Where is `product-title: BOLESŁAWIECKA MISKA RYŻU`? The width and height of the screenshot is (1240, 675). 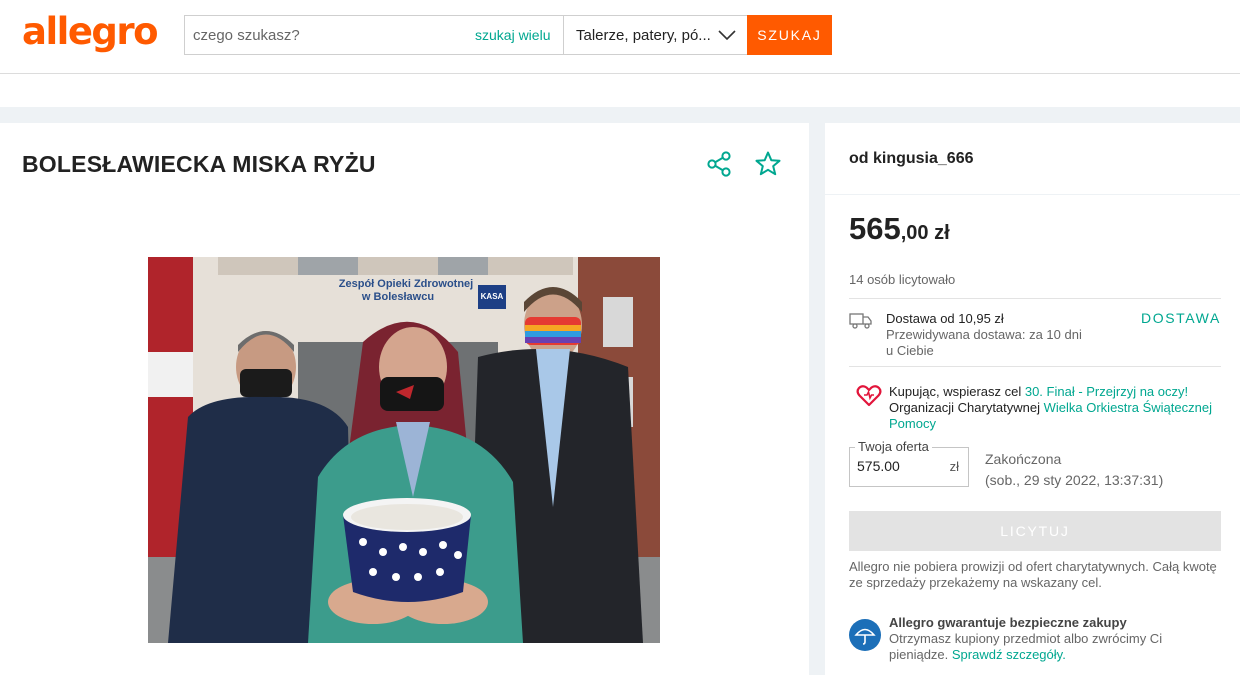 product-title: BOLESŁAWIECKA MISKA RYŻU is located at coordinates (199, 164).